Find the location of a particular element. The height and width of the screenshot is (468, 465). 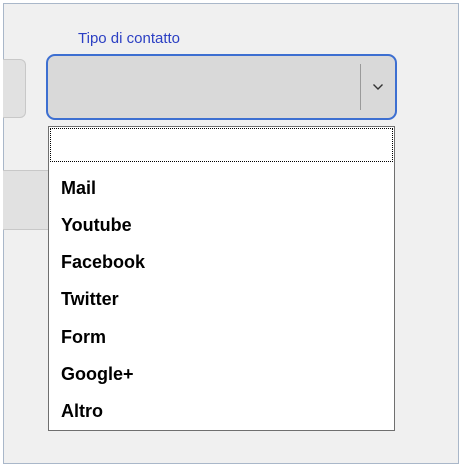

combo-separator is located at coordinates (360, 87).